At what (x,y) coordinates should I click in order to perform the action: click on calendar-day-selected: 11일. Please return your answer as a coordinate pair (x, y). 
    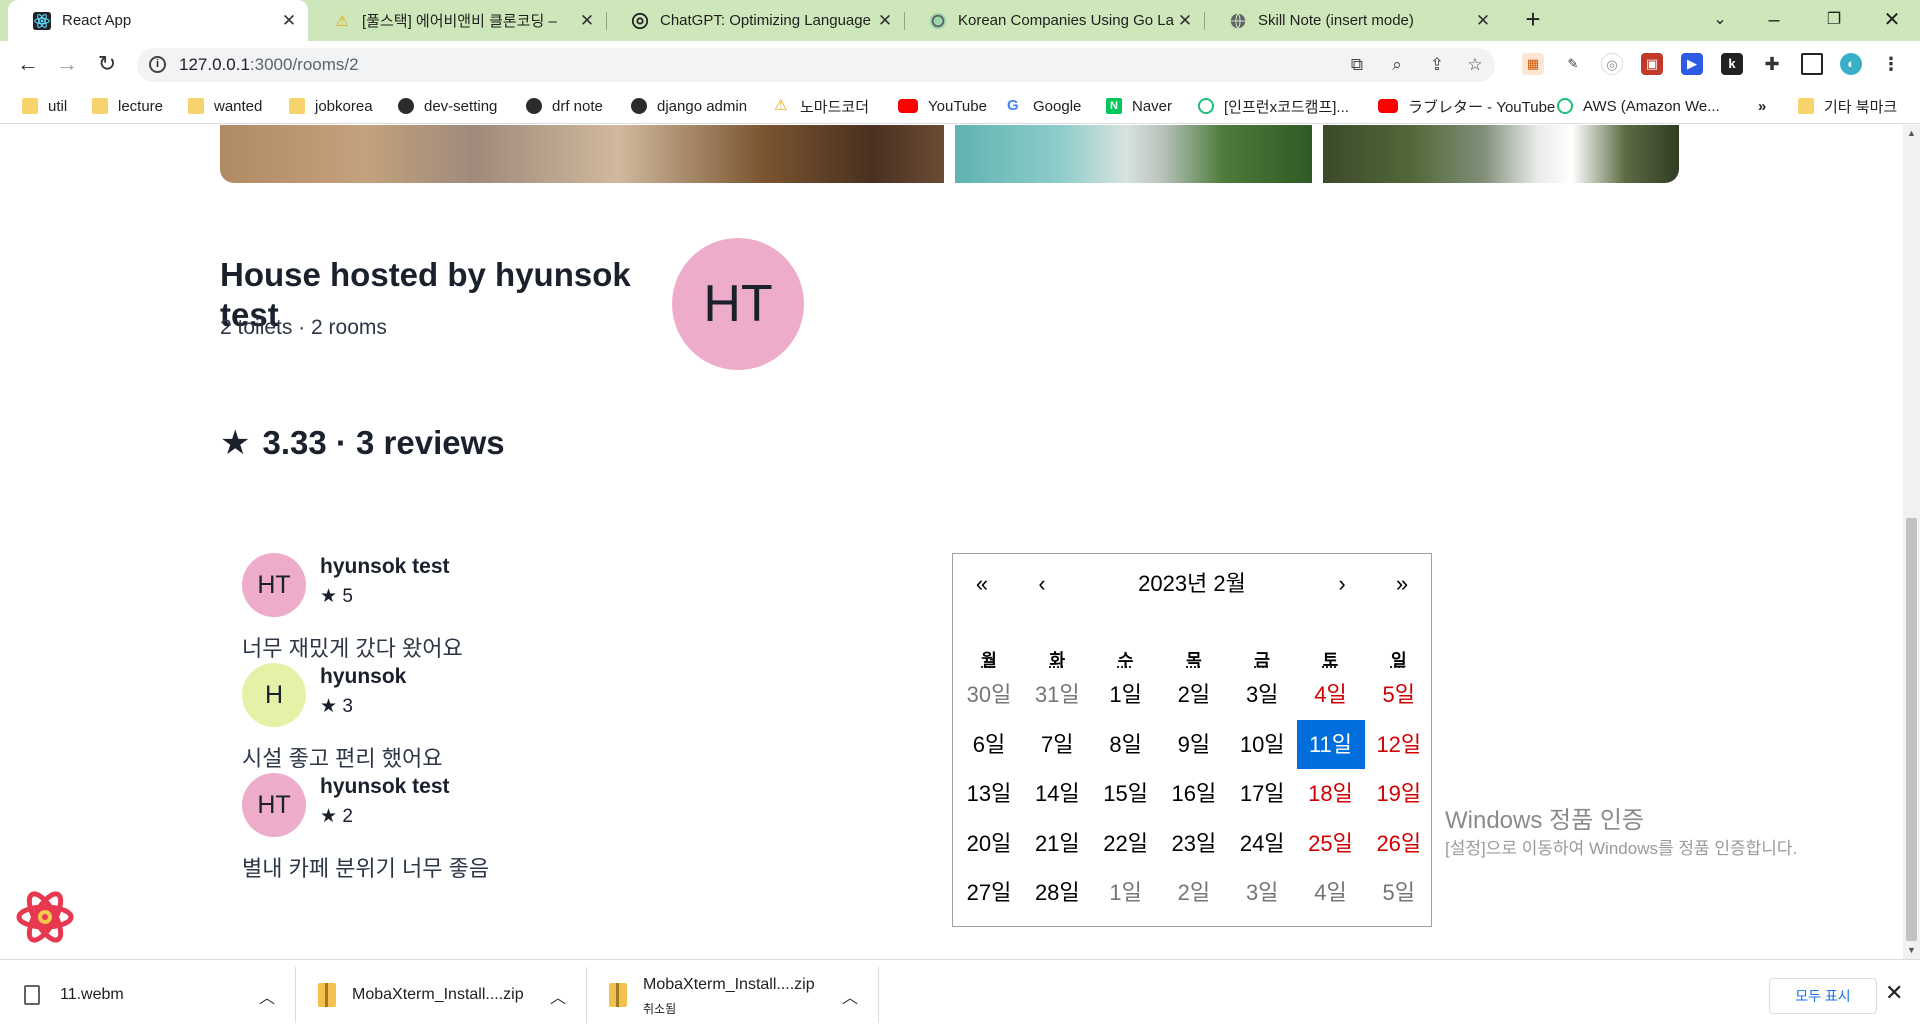
    Looking at the image, I should click on (1330, 744).